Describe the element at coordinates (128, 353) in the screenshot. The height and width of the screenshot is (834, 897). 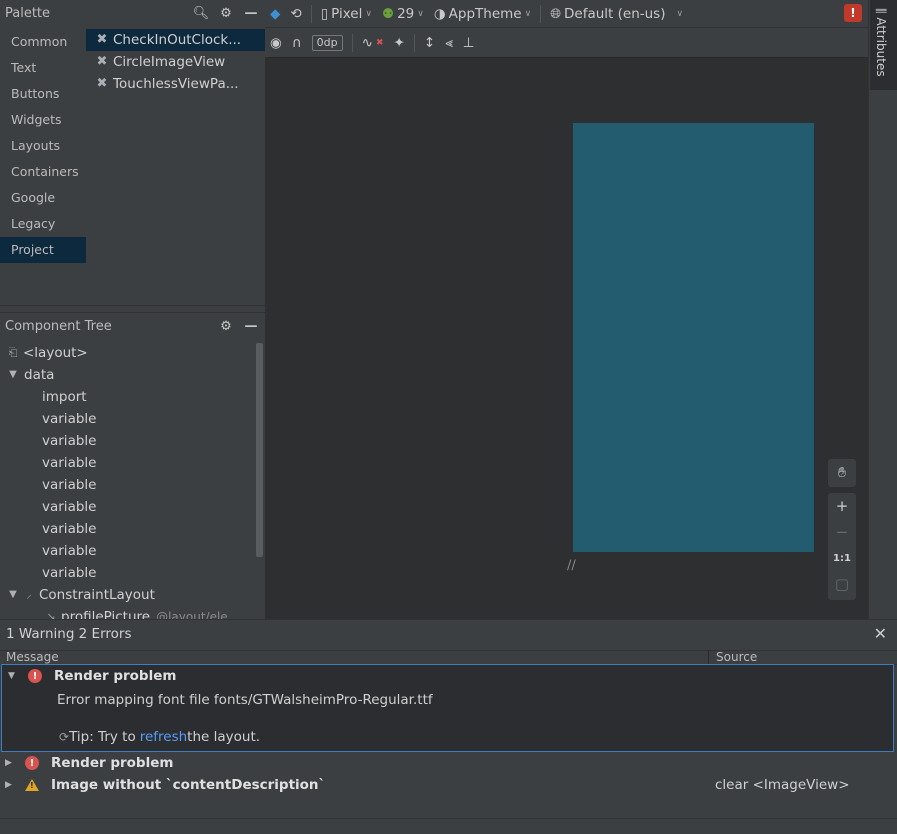
I see `tree-row-layout: ⎗ <layout>` at that location.